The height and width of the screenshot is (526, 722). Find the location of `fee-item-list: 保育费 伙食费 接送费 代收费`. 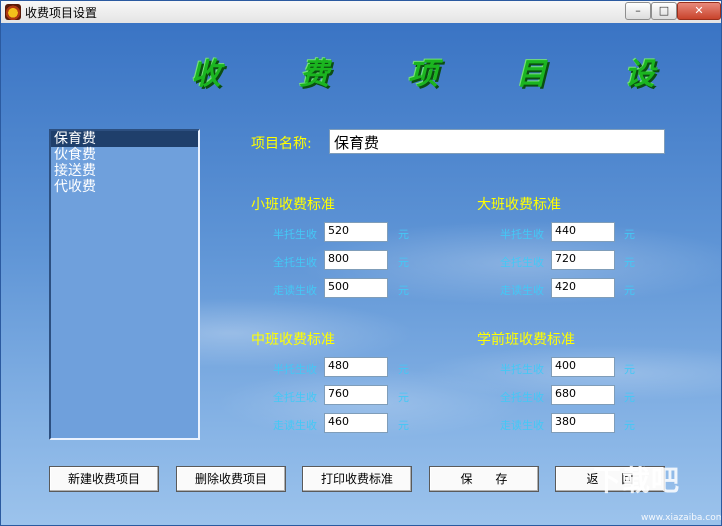

fee-item-list: 保育费 伙食费 接送费 代收费 is located at coordinates (124, 284).